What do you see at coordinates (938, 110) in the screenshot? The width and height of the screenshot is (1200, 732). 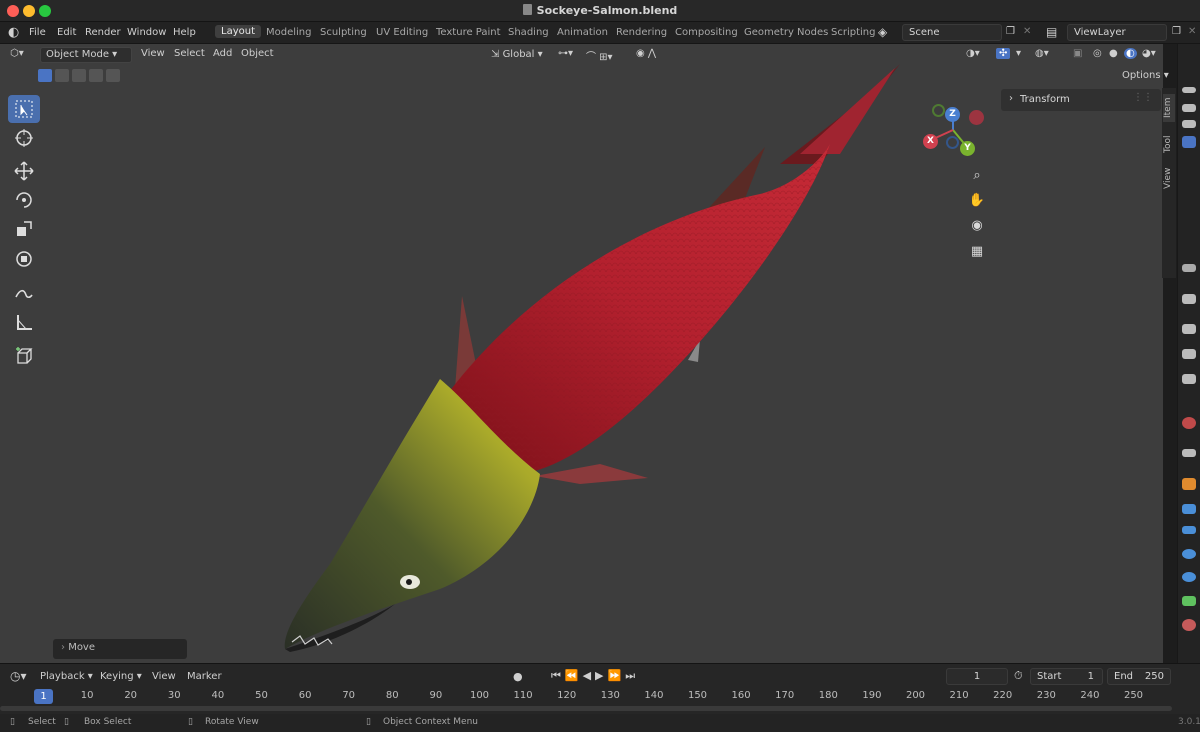 I see `gizmo-neg-y-axis` at bounding box center [938, 110].